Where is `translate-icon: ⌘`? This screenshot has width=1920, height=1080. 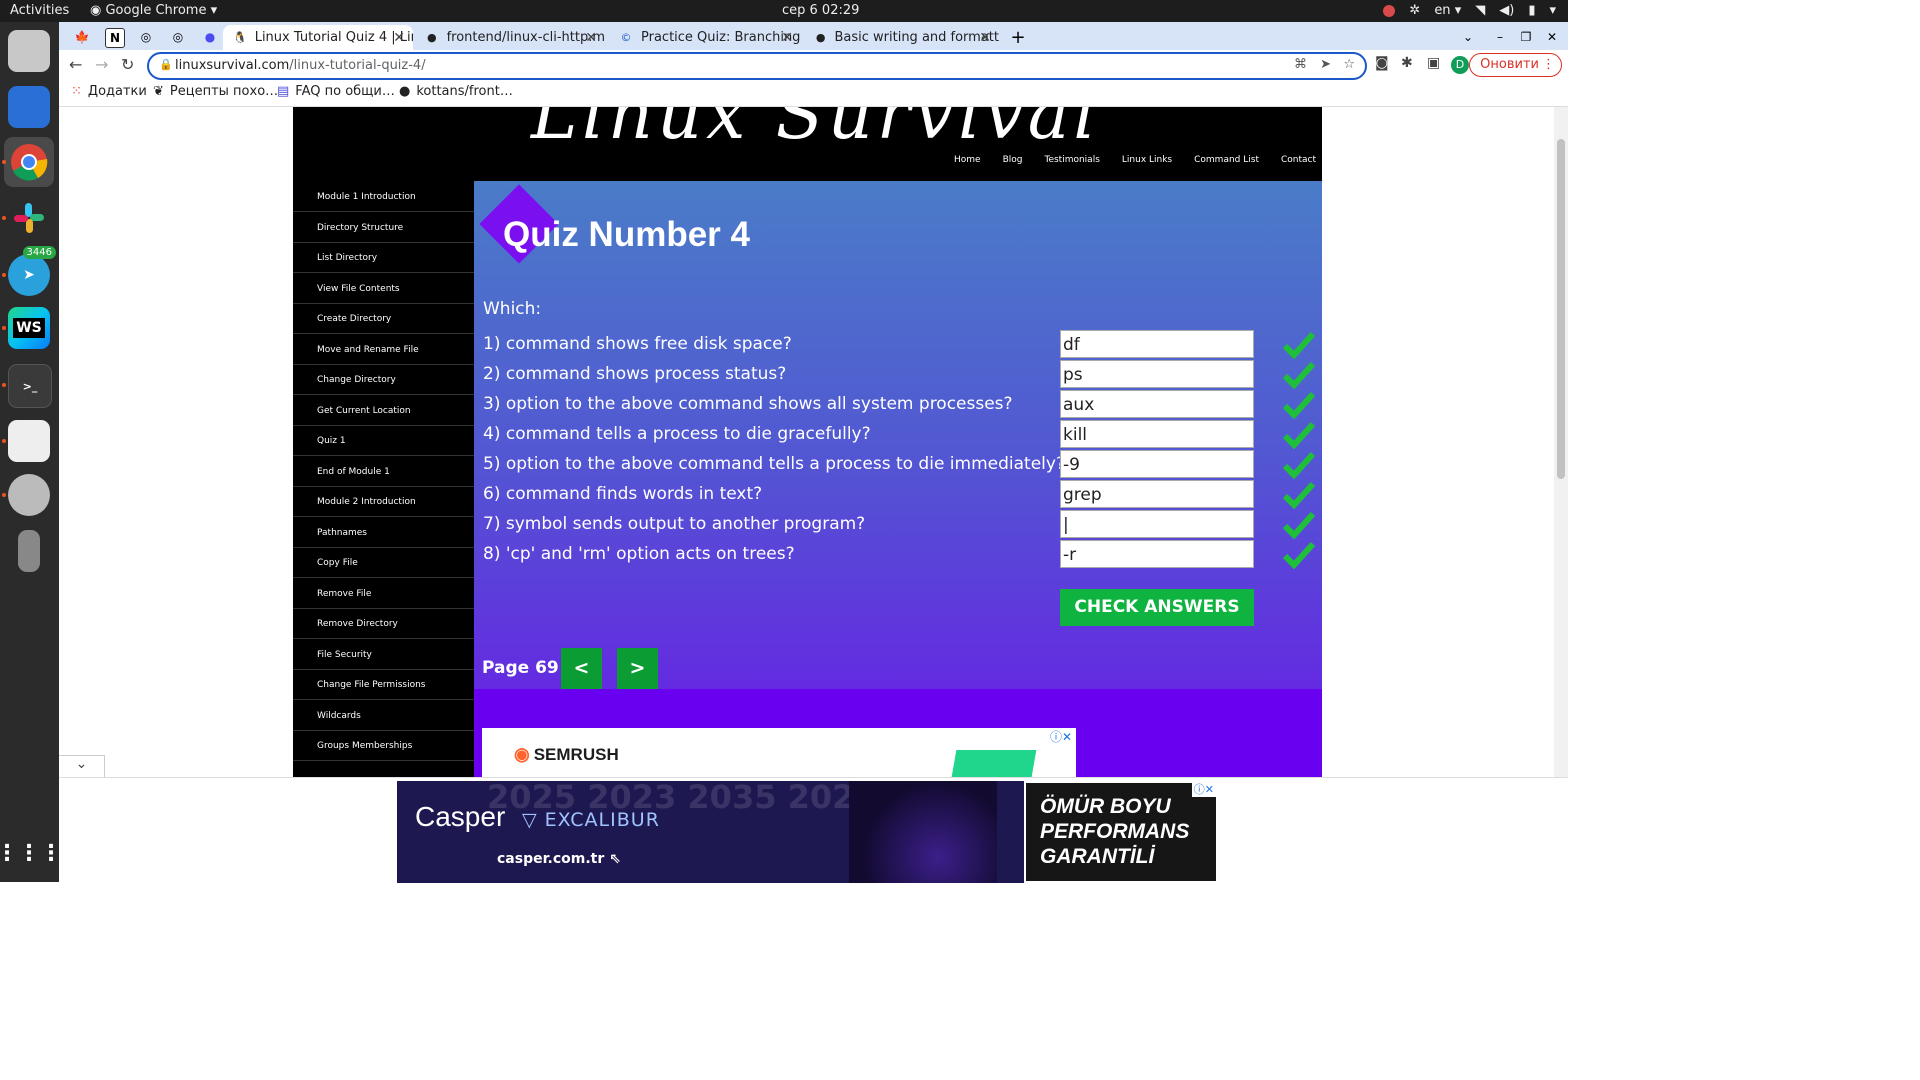 translate-icon: ⌘ is located at coordinates (1300, 64).